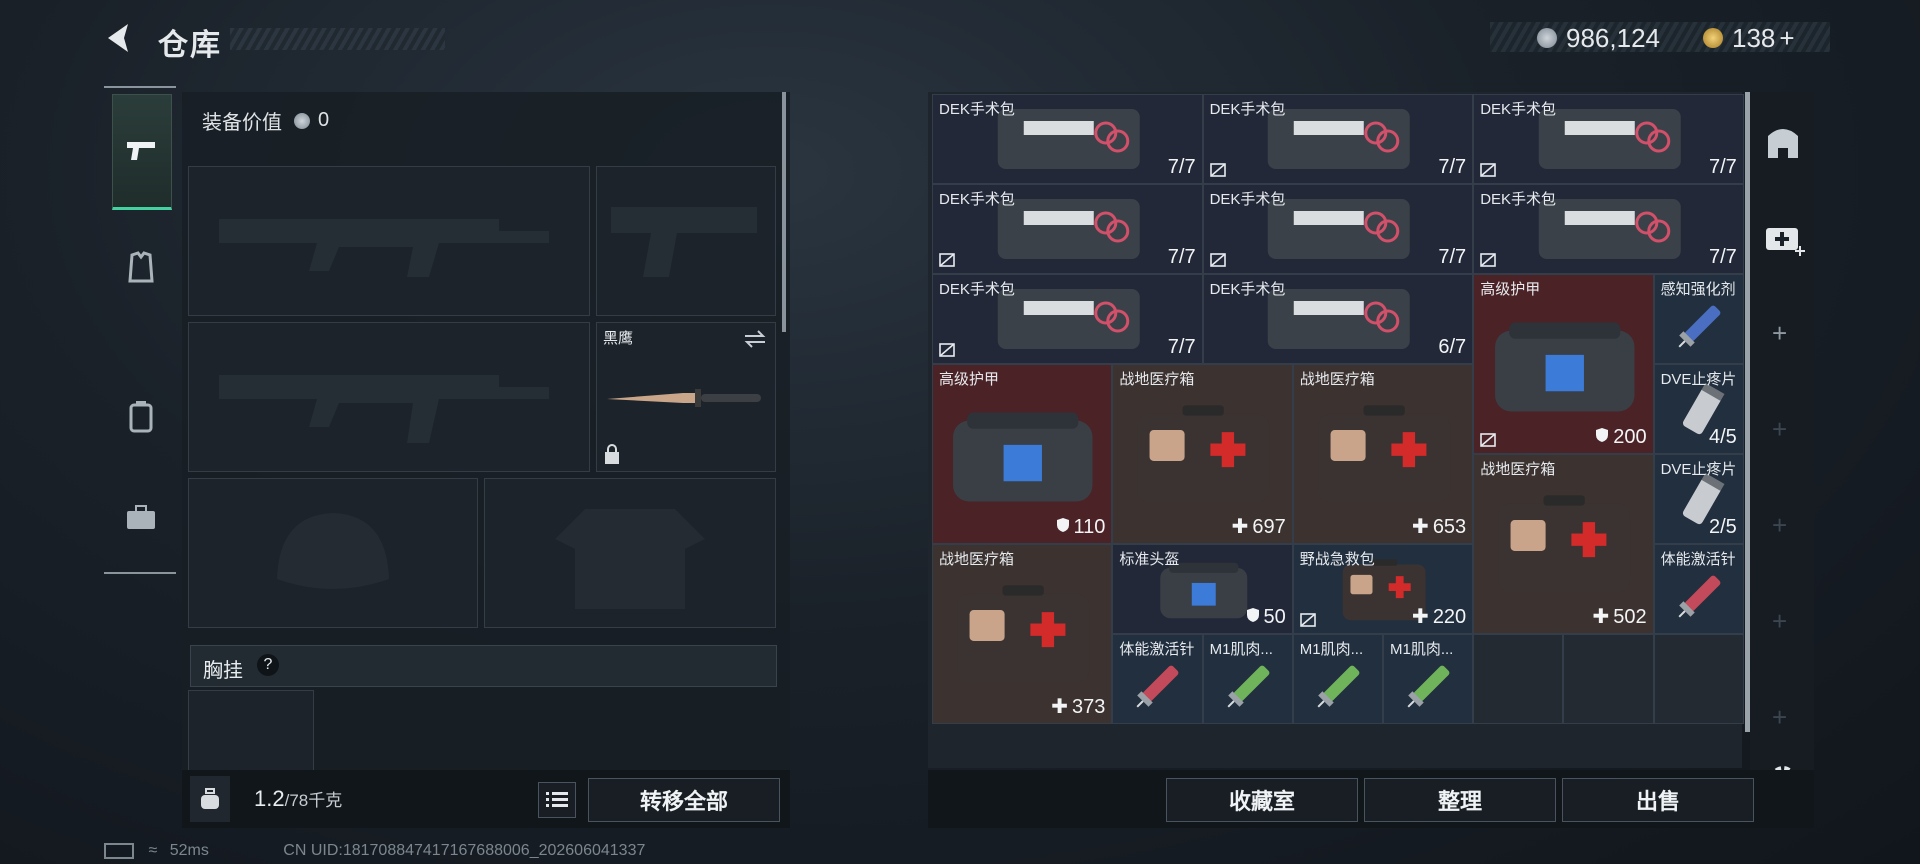 This screenshot has width=1920, height=864. Describe the element at coordinates (1630, 437) in the screenshot. I see `item-count: 200` at that location.